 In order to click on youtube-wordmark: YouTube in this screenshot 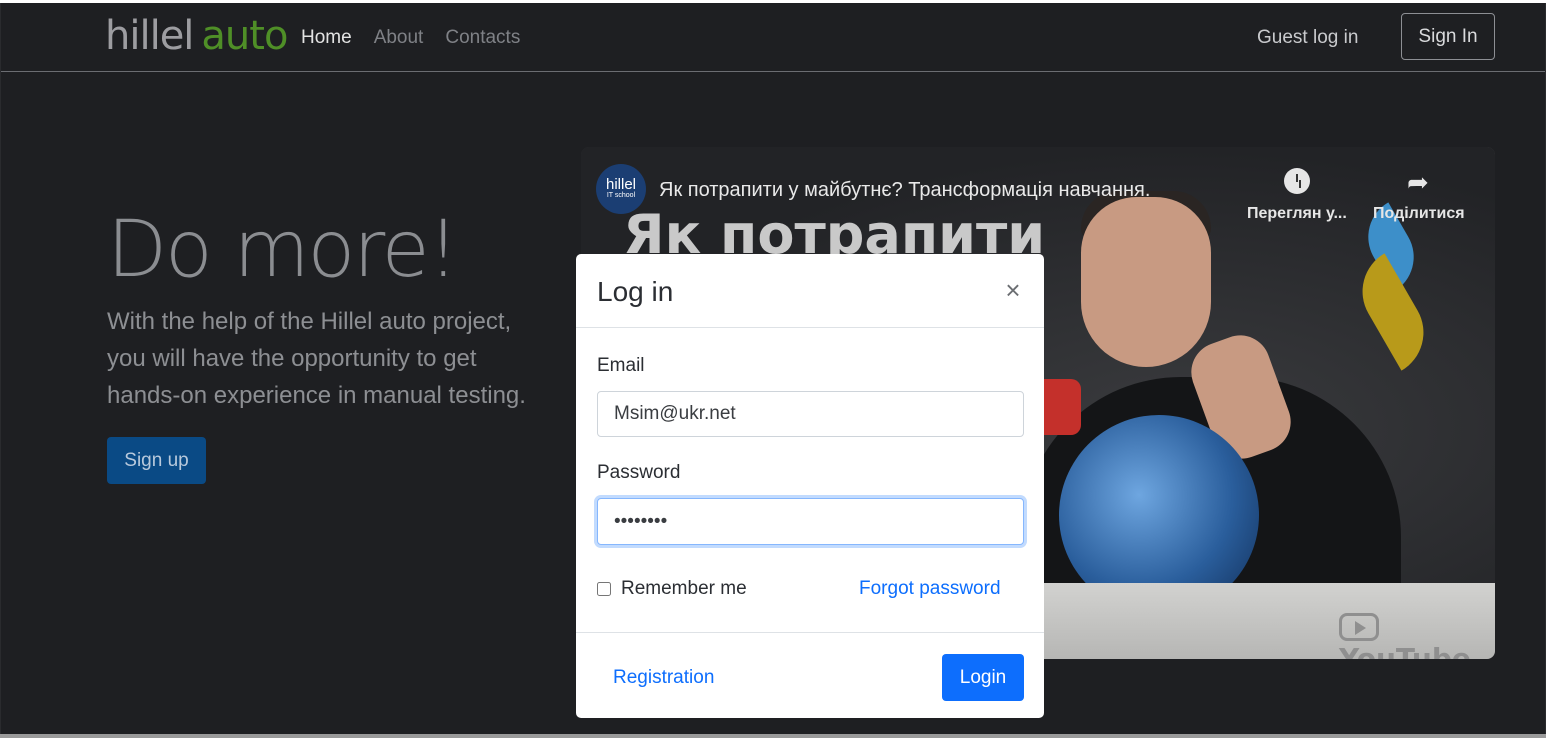, I will do `click(1405, 650)`.